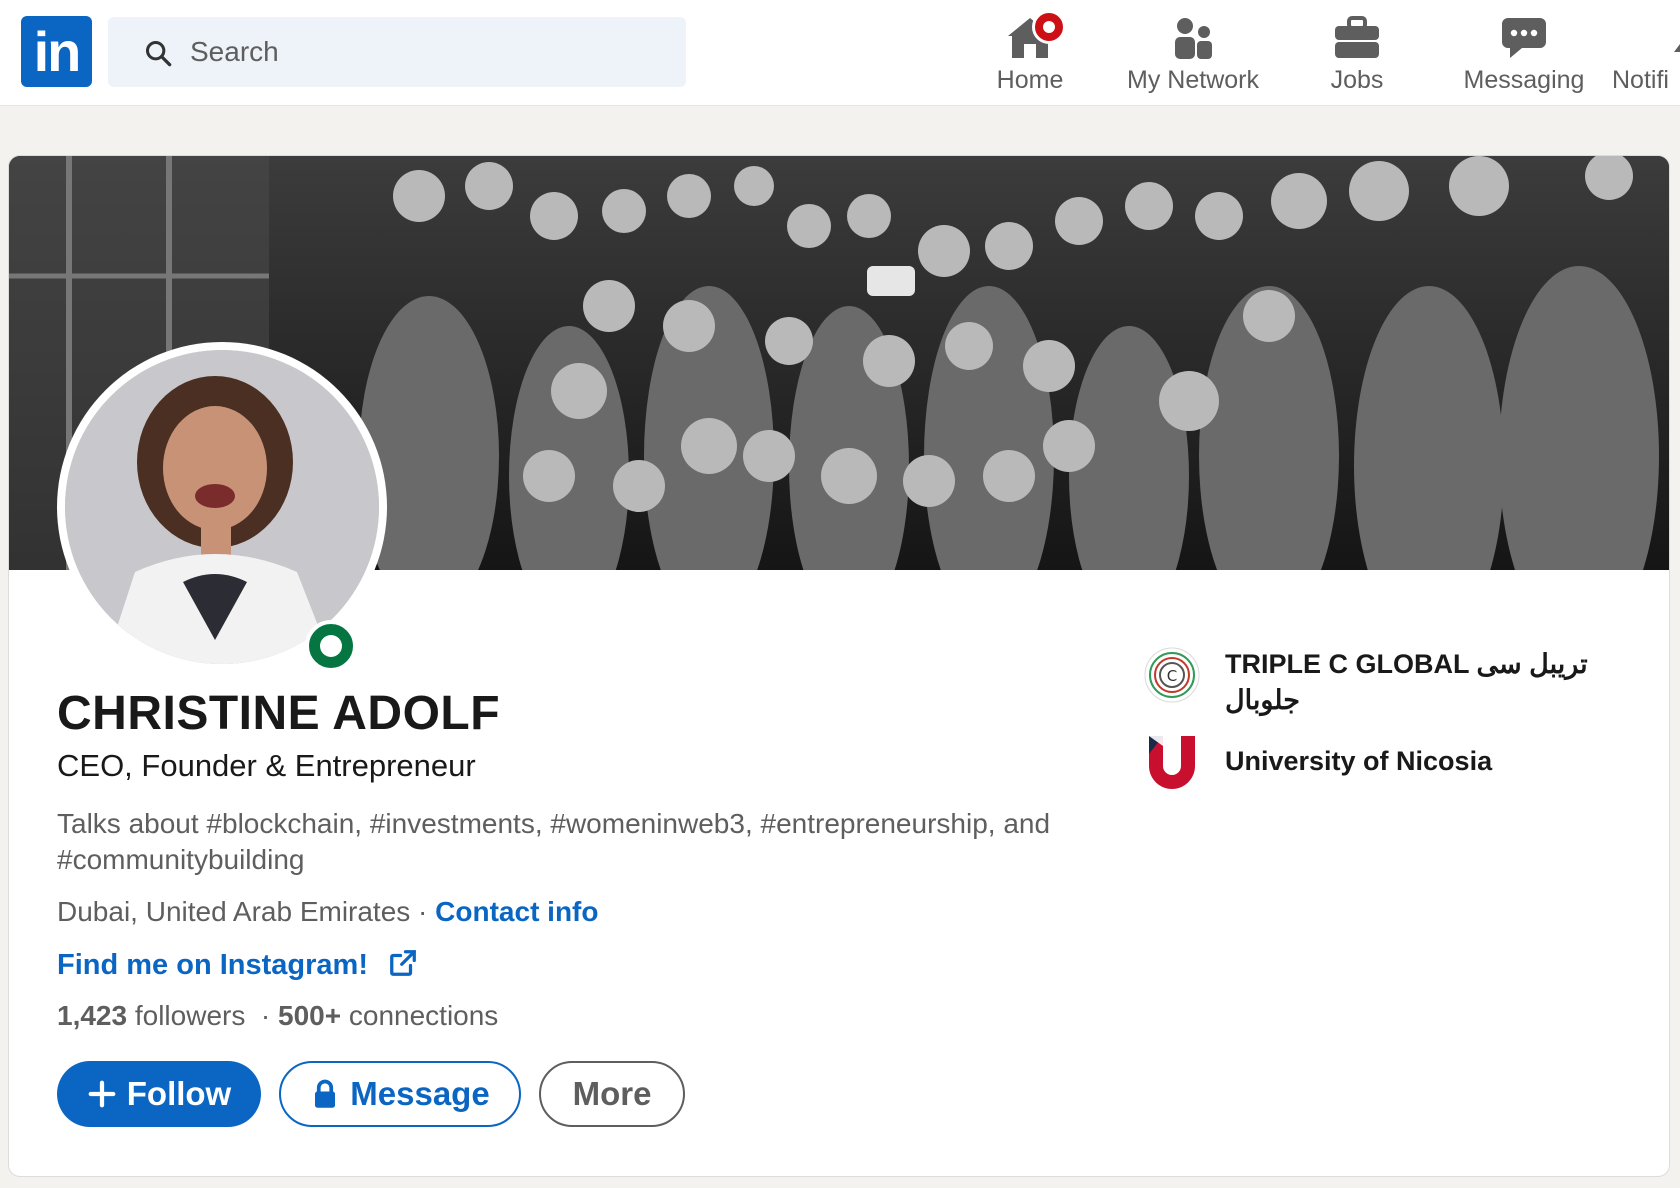 The width and height of the screenshot is (1680, 1188). I want to click on education-school: University of Nicosia, so click(1374, 761).